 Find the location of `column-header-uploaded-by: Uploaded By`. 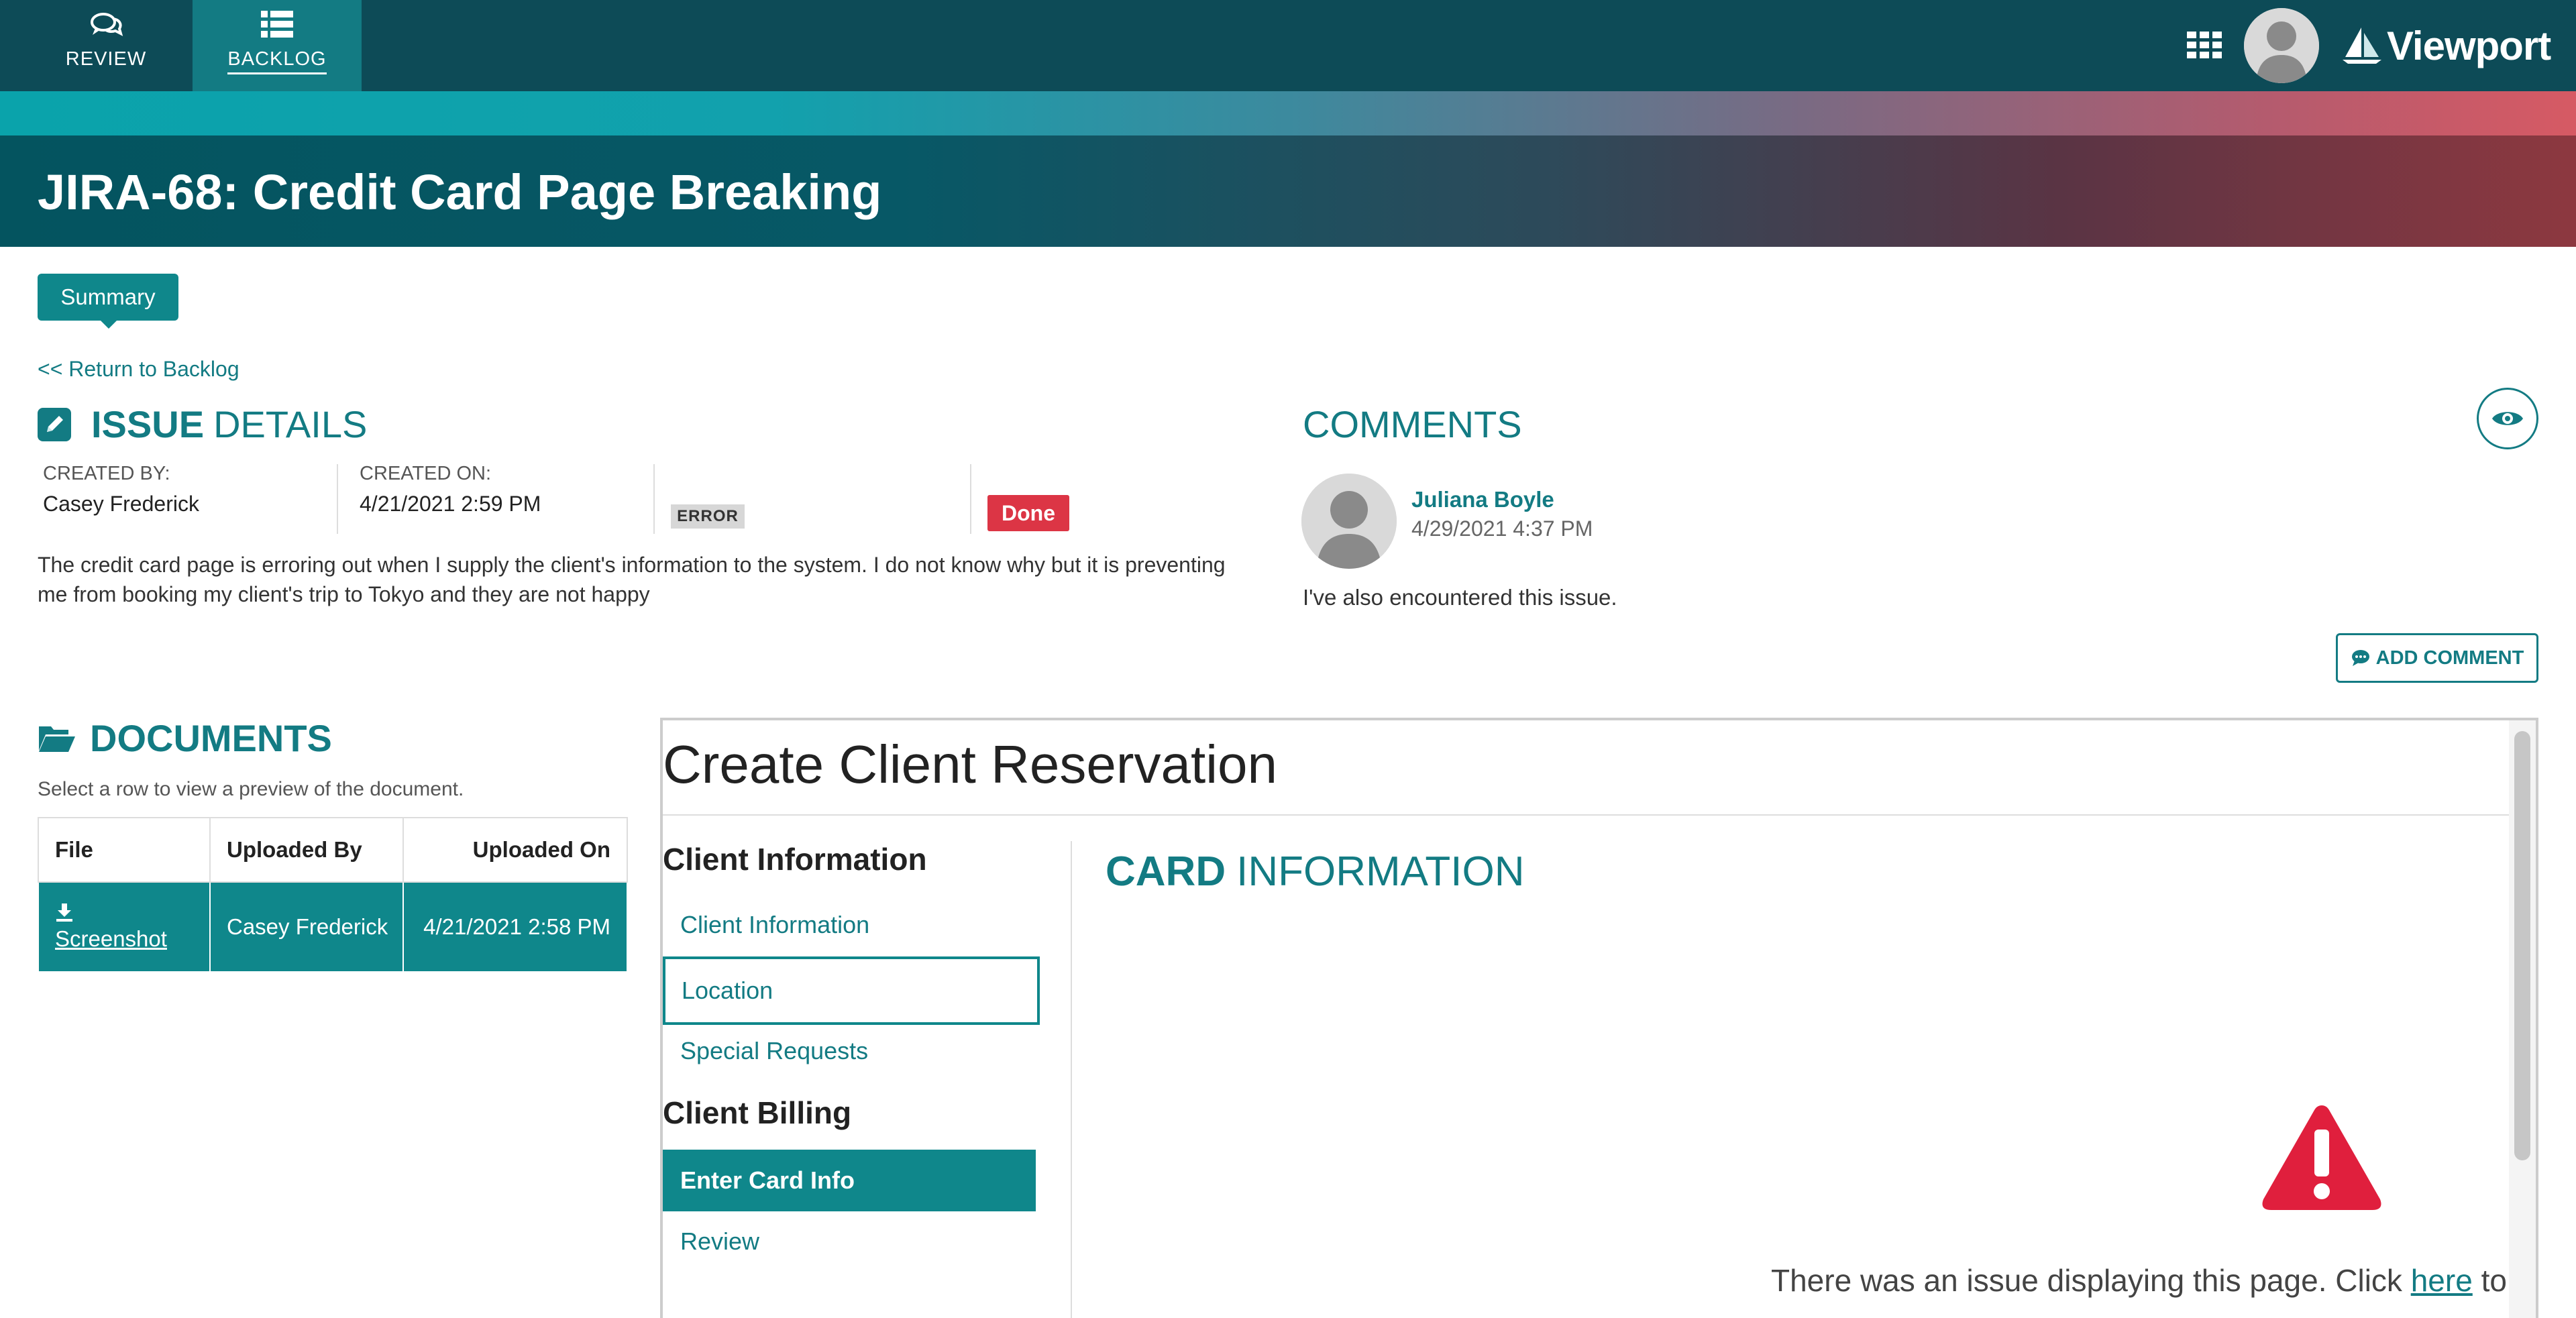

column-header-uploaded-by: Uploaded By is located at coordinates (306, 850).